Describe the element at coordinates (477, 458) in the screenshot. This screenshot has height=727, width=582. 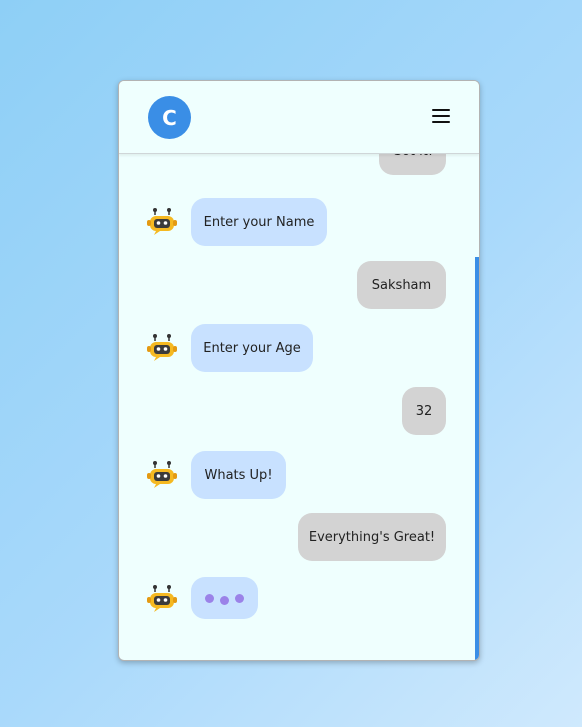
I see `scrollbar-thumb` at that location.